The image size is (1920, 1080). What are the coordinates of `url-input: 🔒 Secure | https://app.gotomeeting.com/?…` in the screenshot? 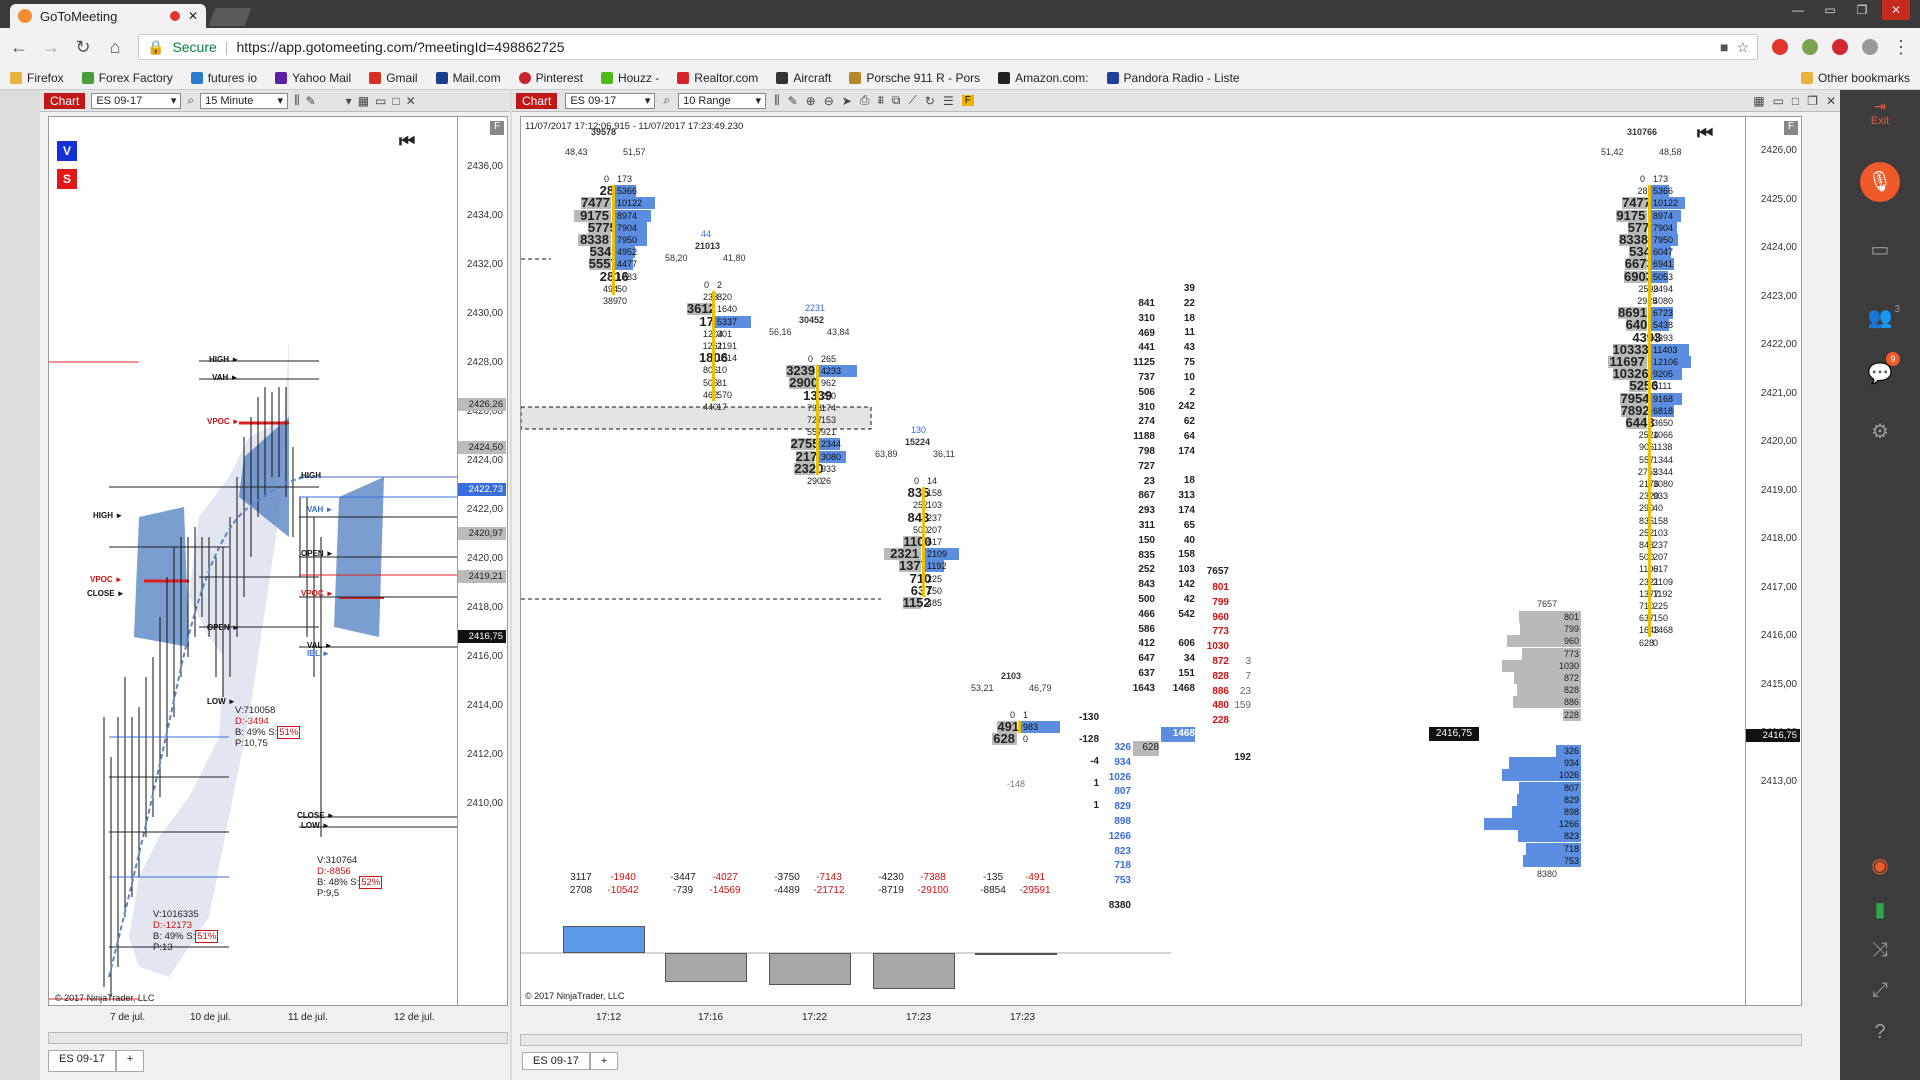 It's located at (948, 47).